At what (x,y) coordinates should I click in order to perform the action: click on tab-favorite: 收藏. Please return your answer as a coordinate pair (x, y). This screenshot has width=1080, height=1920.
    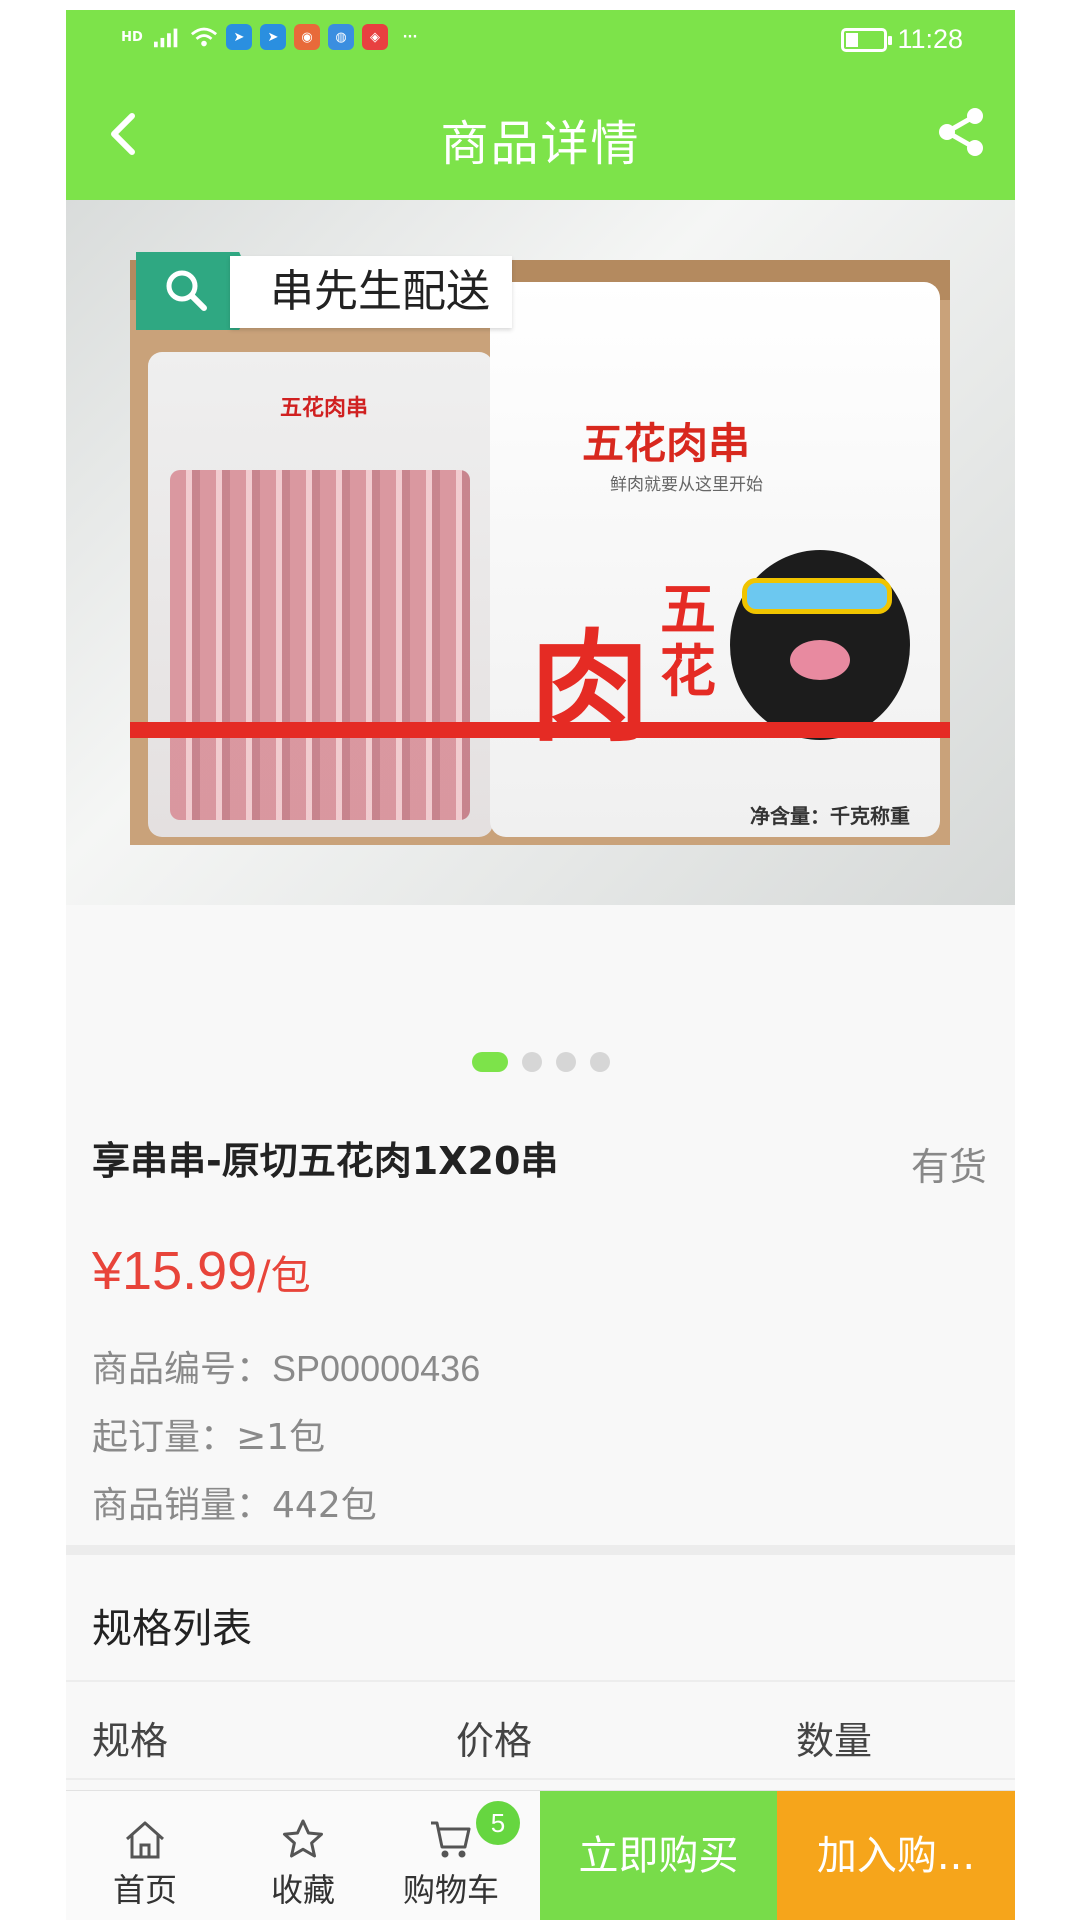
    Looking at the image, I should click on (303, 1855).